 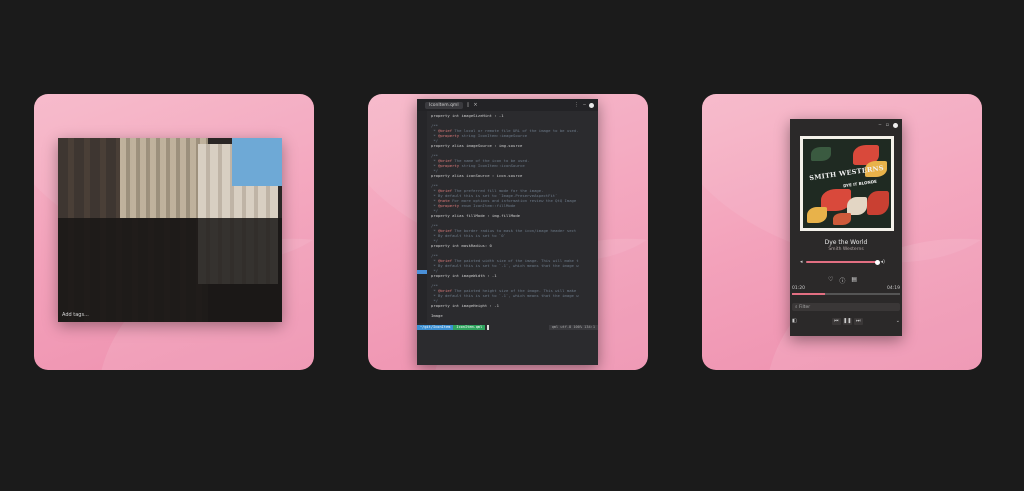 What do you see at coordinates (846, 249) in the screenshot?
I see `track-artist: Smith Westerns` at bounding box center [846, 249].